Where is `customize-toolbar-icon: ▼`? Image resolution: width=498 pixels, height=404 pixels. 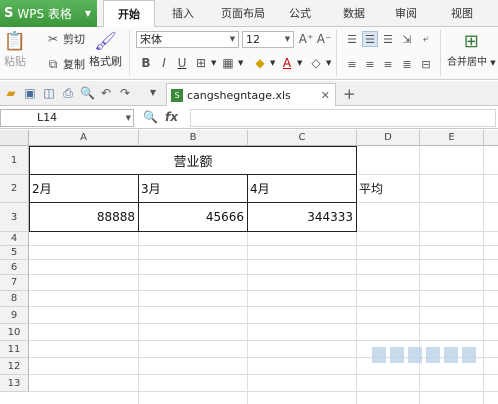
customize-toolbar-icon: ▼ is located at coordinates (153, 93).